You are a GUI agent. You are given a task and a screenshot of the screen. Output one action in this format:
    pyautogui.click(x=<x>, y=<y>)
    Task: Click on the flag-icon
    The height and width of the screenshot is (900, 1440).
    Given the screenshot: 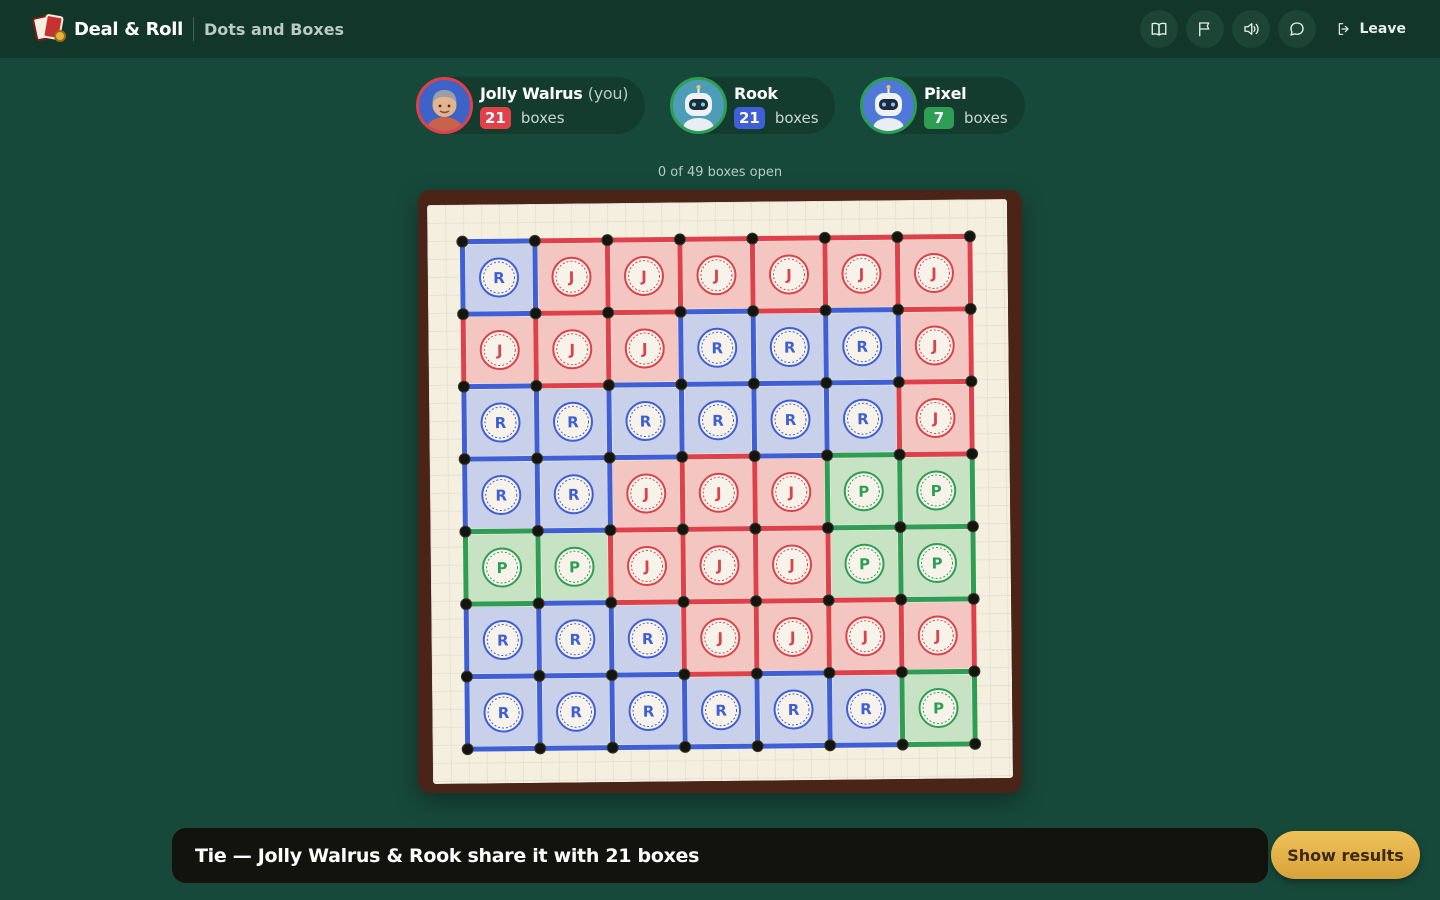 What is the action you would take?
    pyautogui.click(x=1203, y=29)
    